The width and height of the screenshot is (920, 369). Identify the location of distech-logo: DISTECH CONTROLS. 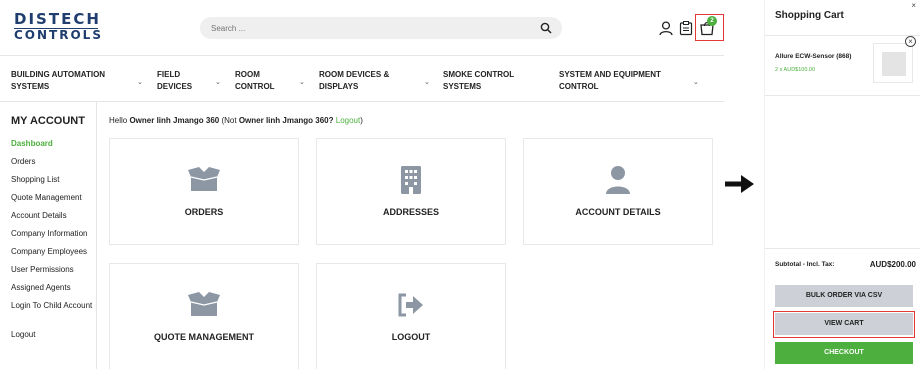
(58, 26).